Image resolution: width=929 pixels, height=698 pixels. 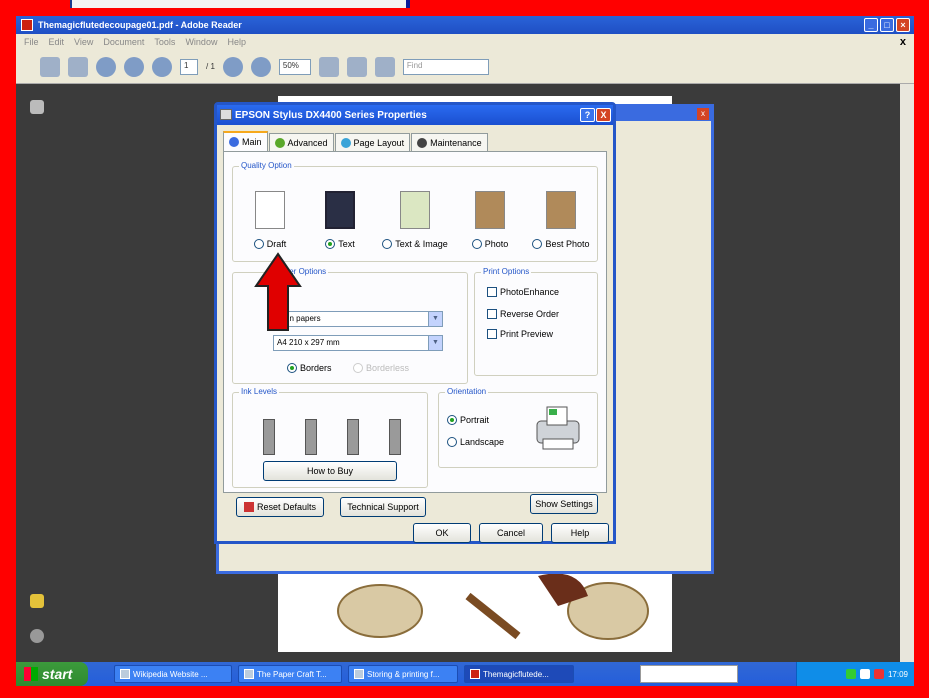 What do you see at coordinates (445, 66) in the screenshot?
I see `find-input: Find` at bounding box center [445, 66].